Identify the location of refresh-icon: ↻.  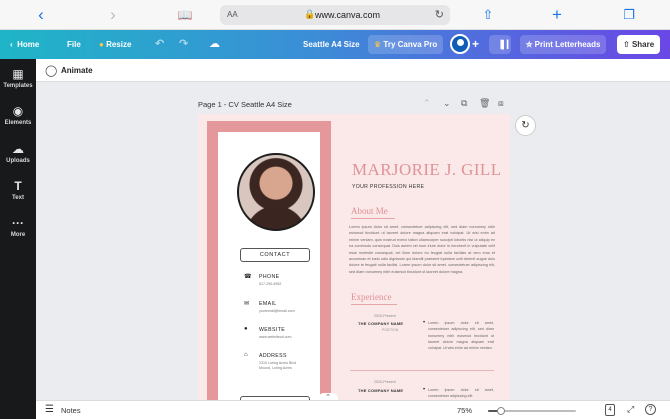
(525, 125).